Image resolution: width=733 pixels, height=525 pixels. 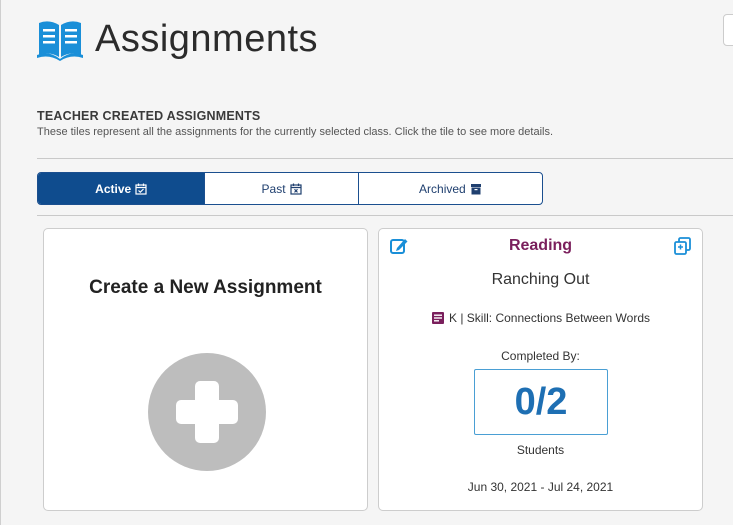 What do you see at coordinates (540, 279) in the screenshot?
I see `assignment-name: Ranching Out` at bounding box center [540, 279].